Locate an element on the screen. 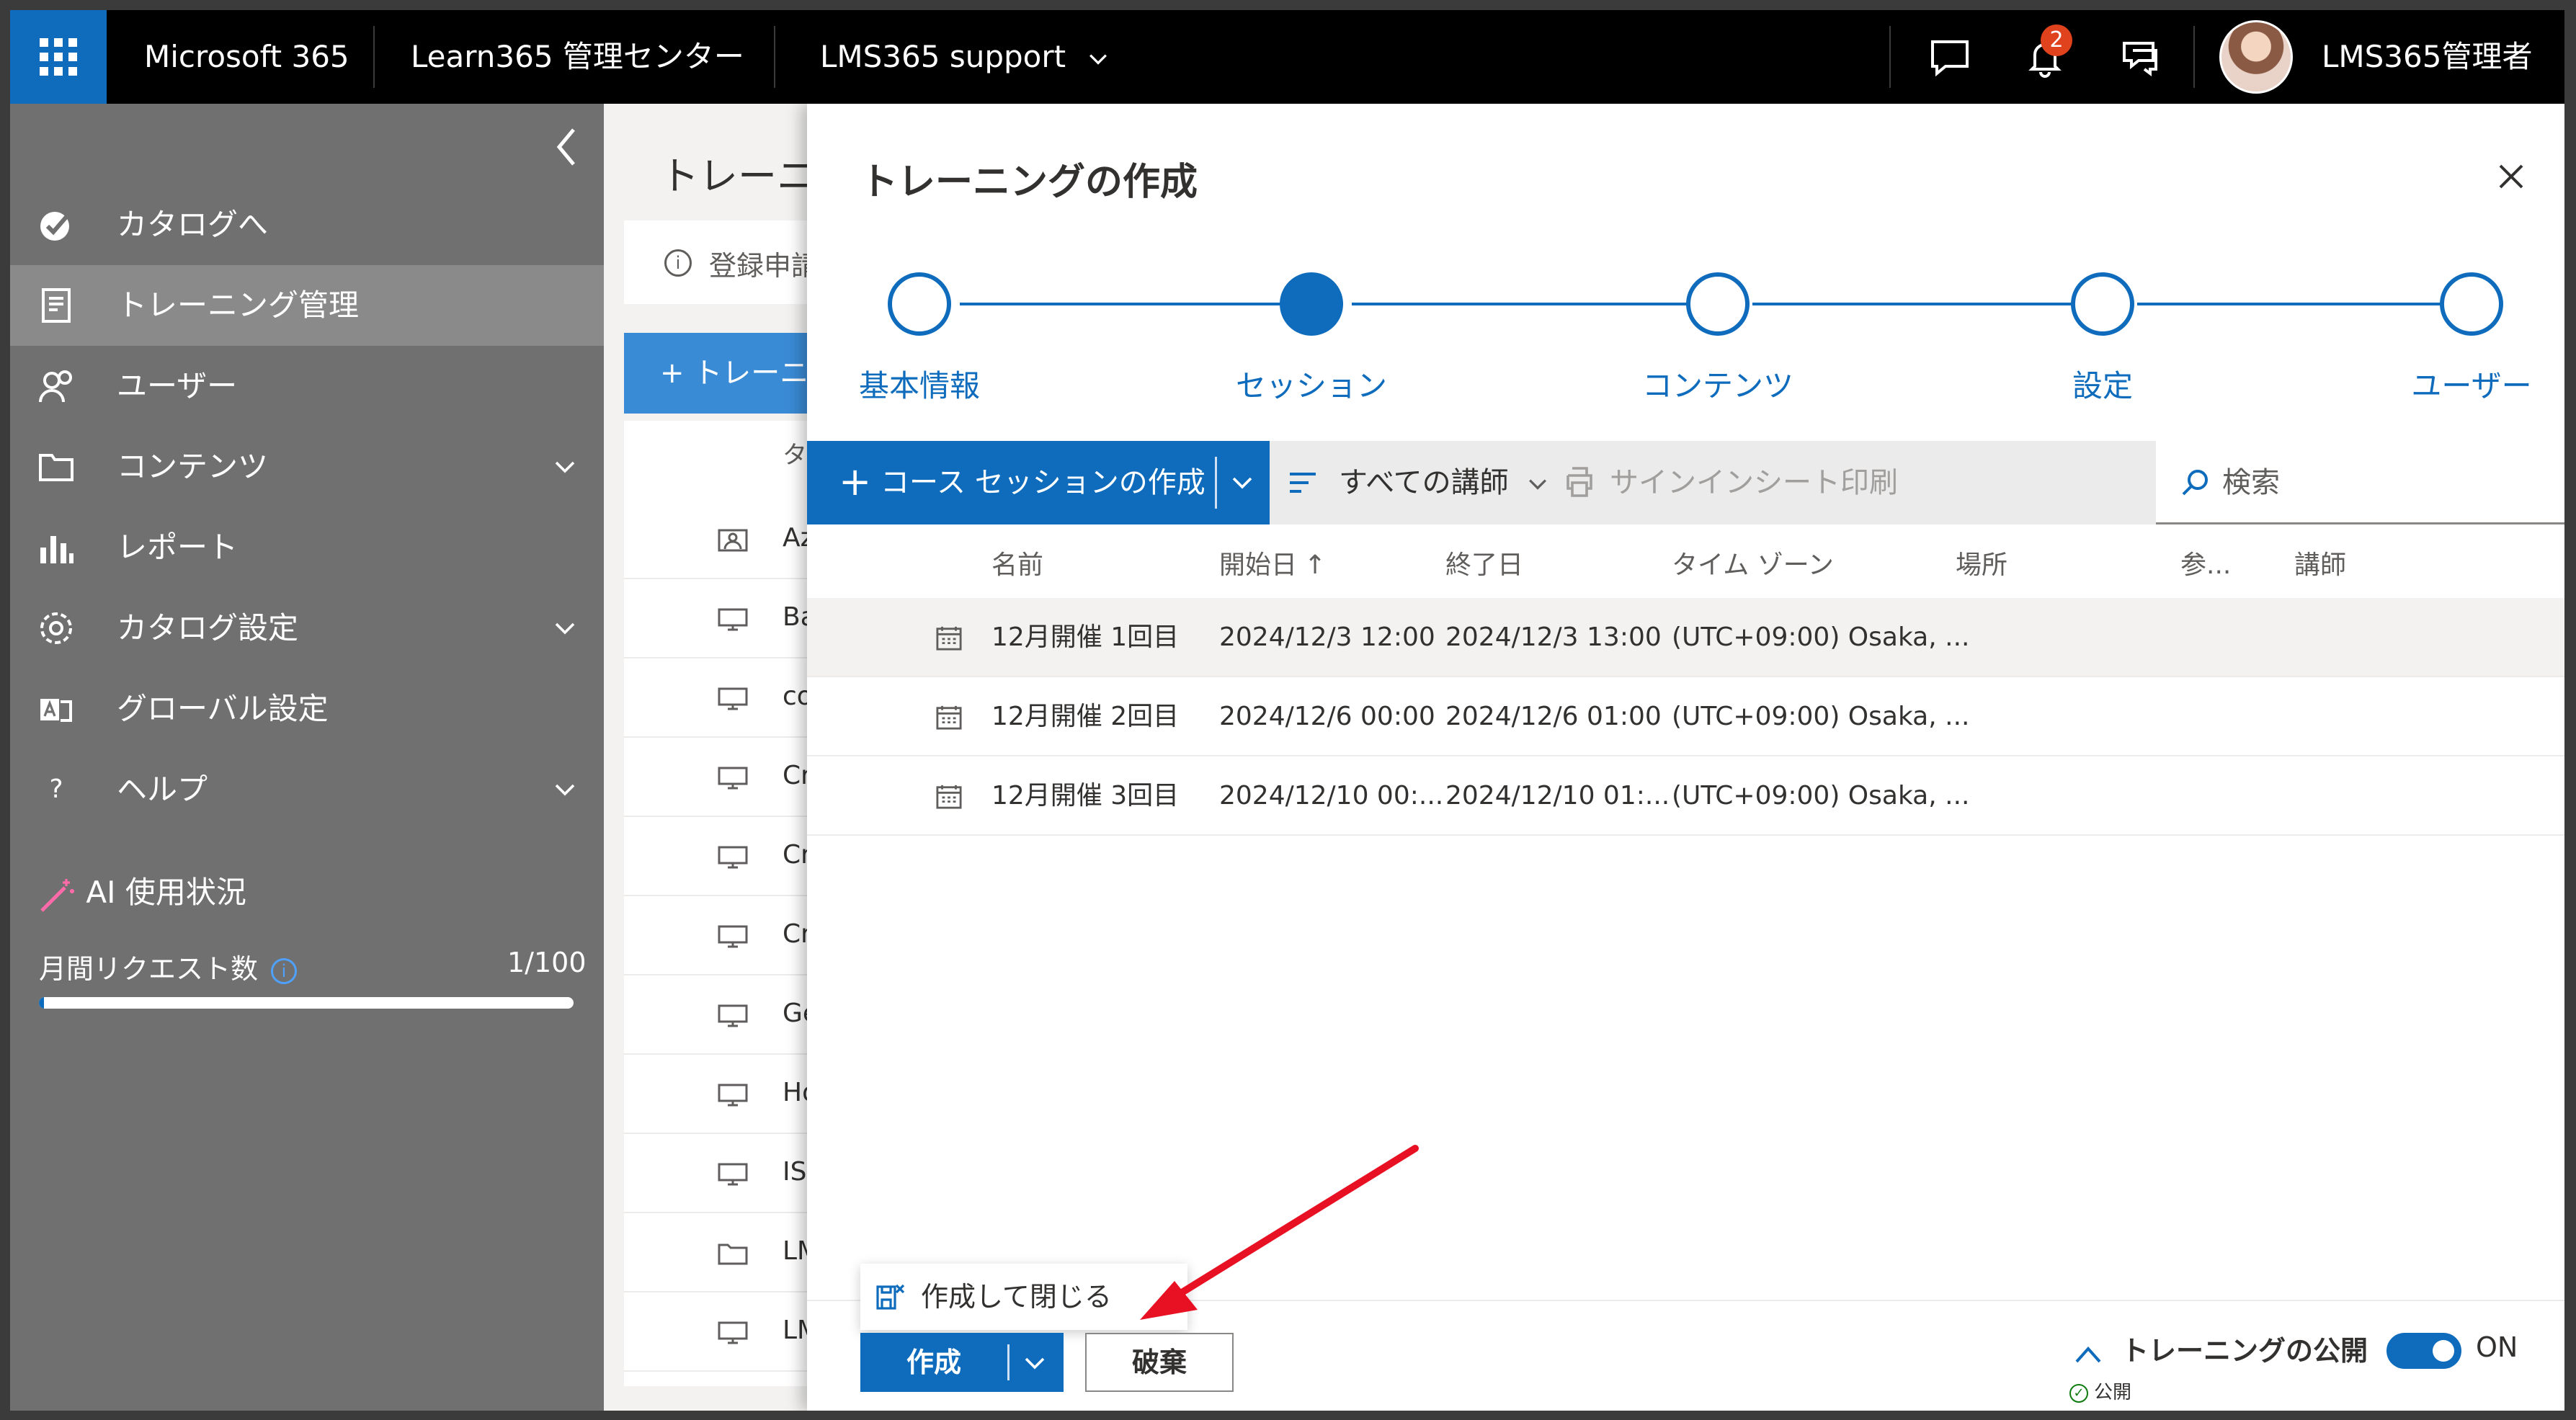  notification-badge: 2 is located at coordinates (2056, 40).